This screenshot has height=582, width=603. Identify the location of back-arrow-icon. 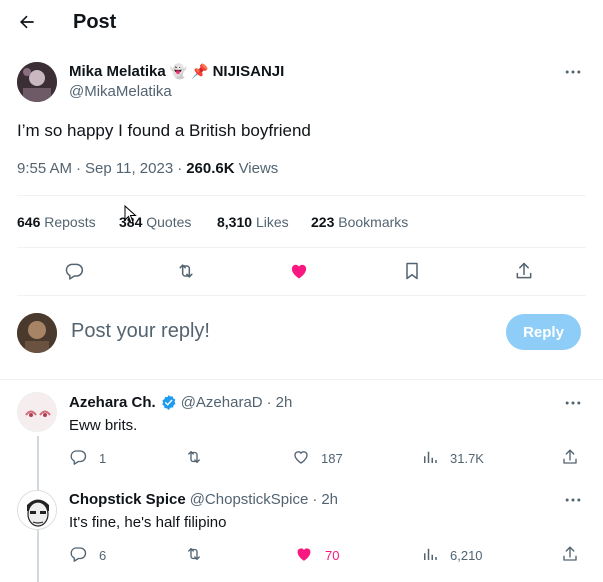
(27, 22).